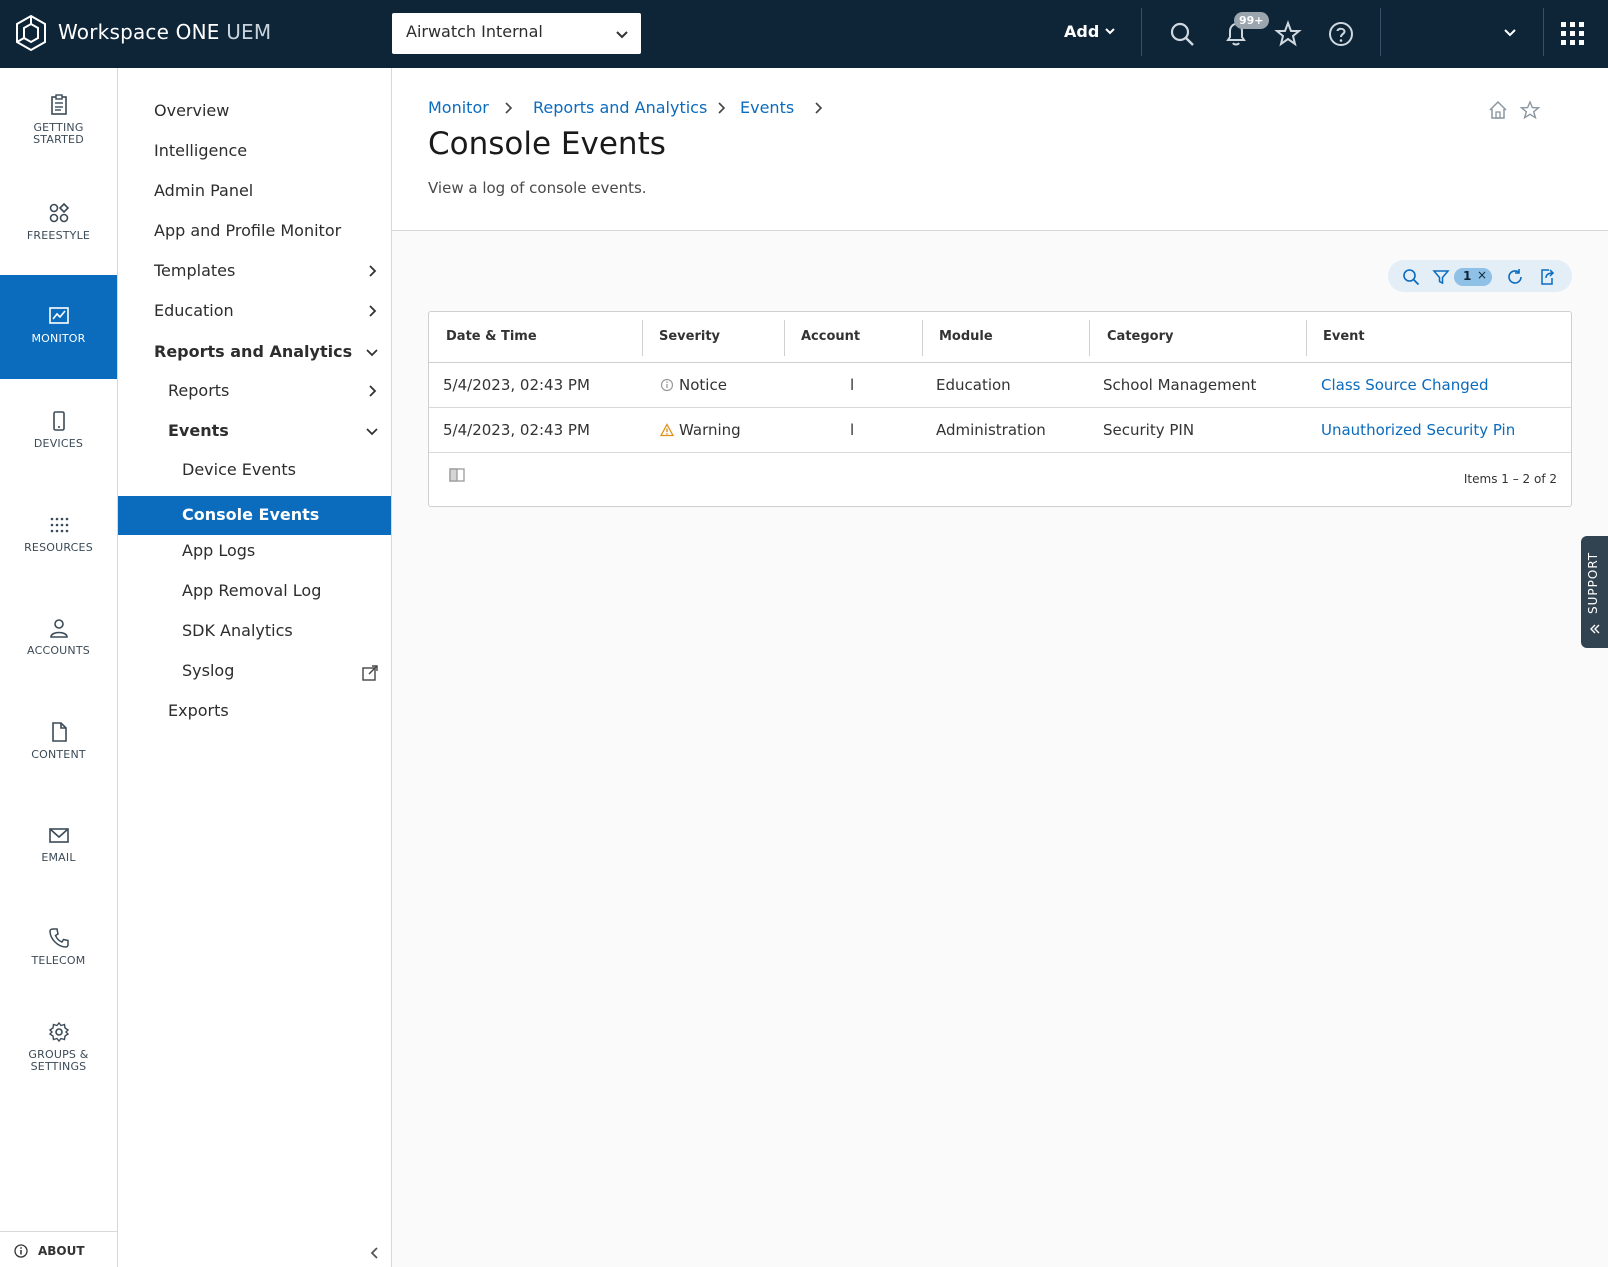 Image resolution: width=1608 pixels, height=1267 pixels. Describe the element at coordinates (491, 336) in the screenshot. I see `column-header-date-time: Date & Time` at that location.